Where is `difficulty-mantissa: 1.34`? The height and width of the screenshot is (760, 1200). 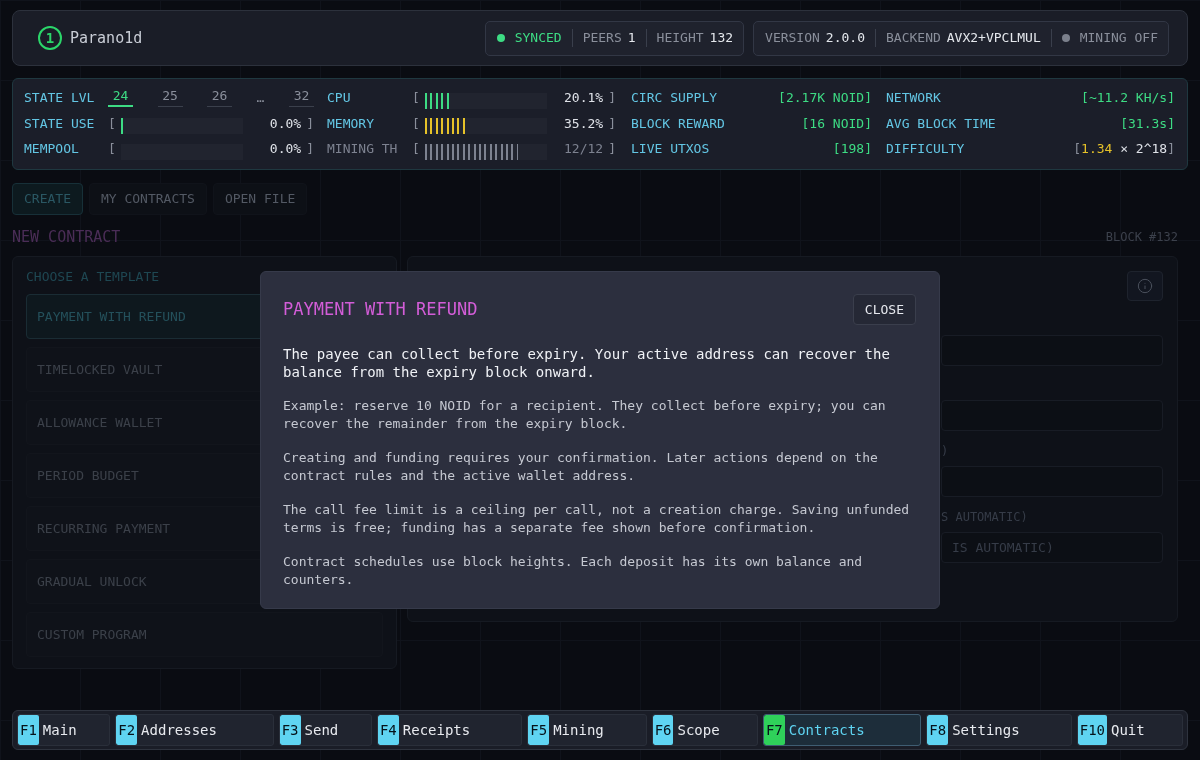
difficulty-mantissa: 1.34 is located at coordinates (1097, 149).